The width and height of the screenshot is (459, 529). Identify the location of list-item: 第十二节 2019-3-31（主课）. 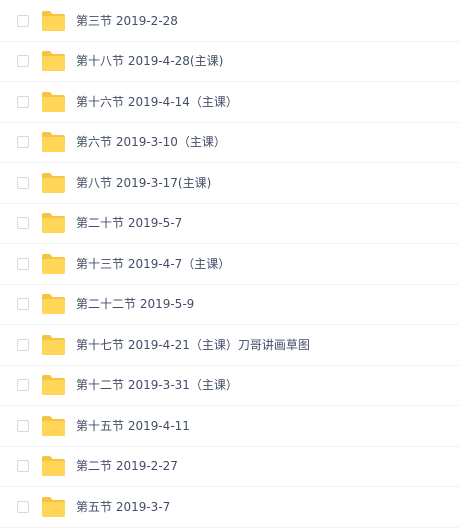
(229, 386).